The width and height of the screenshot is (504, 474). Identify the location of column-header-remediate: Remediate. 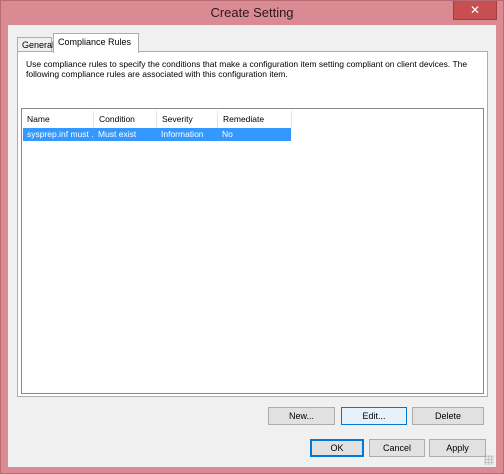
(255, 119).